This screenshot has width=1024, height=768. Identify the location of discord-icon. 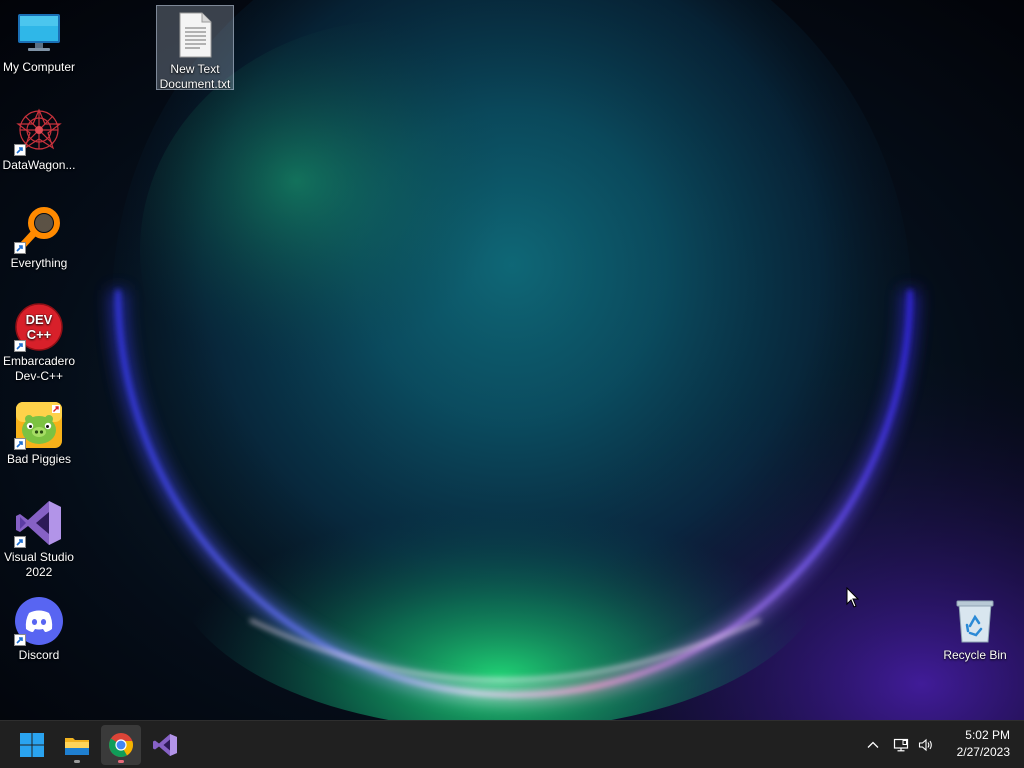
(39, 621).